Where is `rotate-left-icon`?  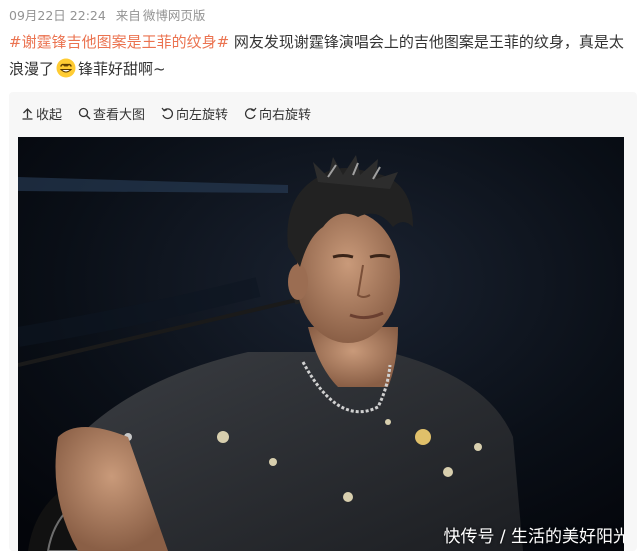 rotate-left-icon is located at coordinates (167, 113).